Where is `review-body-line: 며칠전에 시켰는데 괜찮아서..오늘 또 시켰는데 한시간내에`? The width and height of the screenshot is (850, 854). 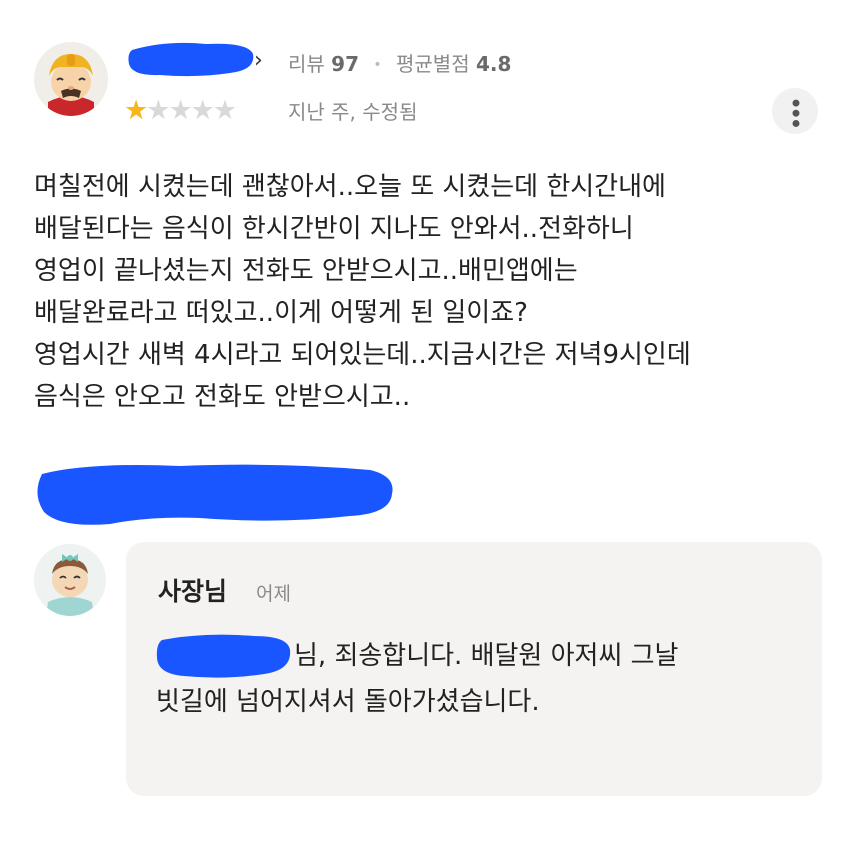 review-body-line: 며칠전에 시켰는데 괜찮아서..오늘 또 시켰는데 한시간내에 is located at coordinates (350, 187).